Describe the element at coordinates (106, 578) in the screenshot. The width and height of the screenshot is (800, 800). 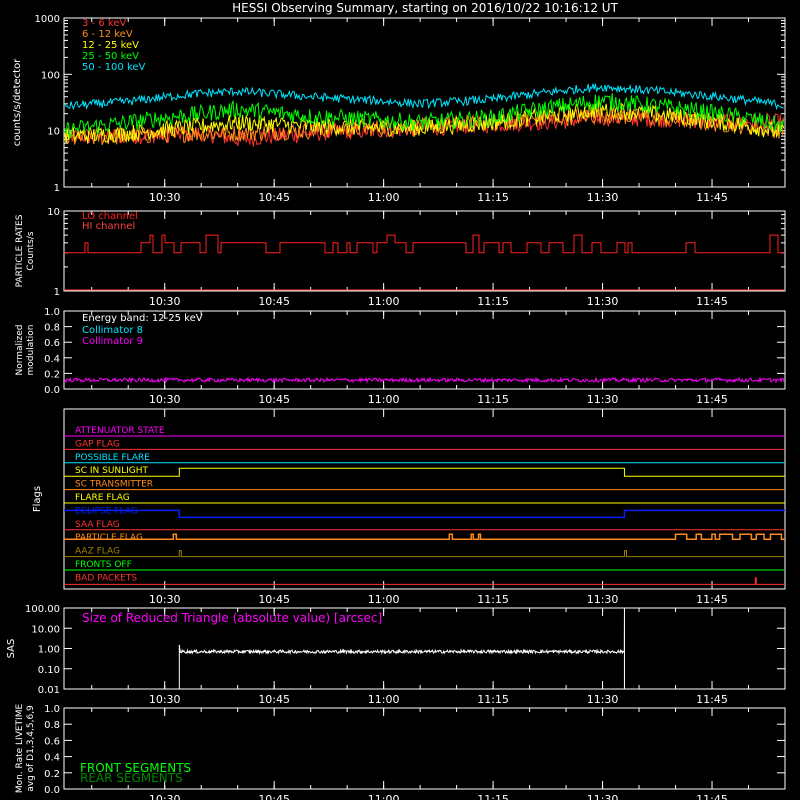
I see `flag-label: BAD PACKETS` at that location.